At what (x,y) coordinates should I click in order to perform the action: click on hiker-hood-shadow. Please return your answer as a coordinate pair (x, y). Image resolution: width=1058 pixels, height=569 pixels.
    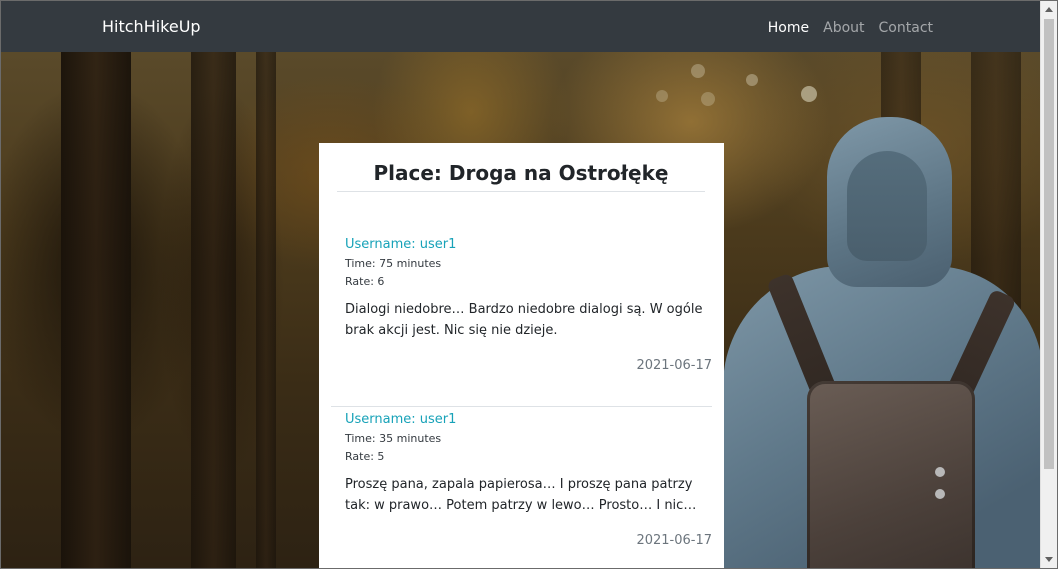
    Looking at the image, I should click on (887, 206).